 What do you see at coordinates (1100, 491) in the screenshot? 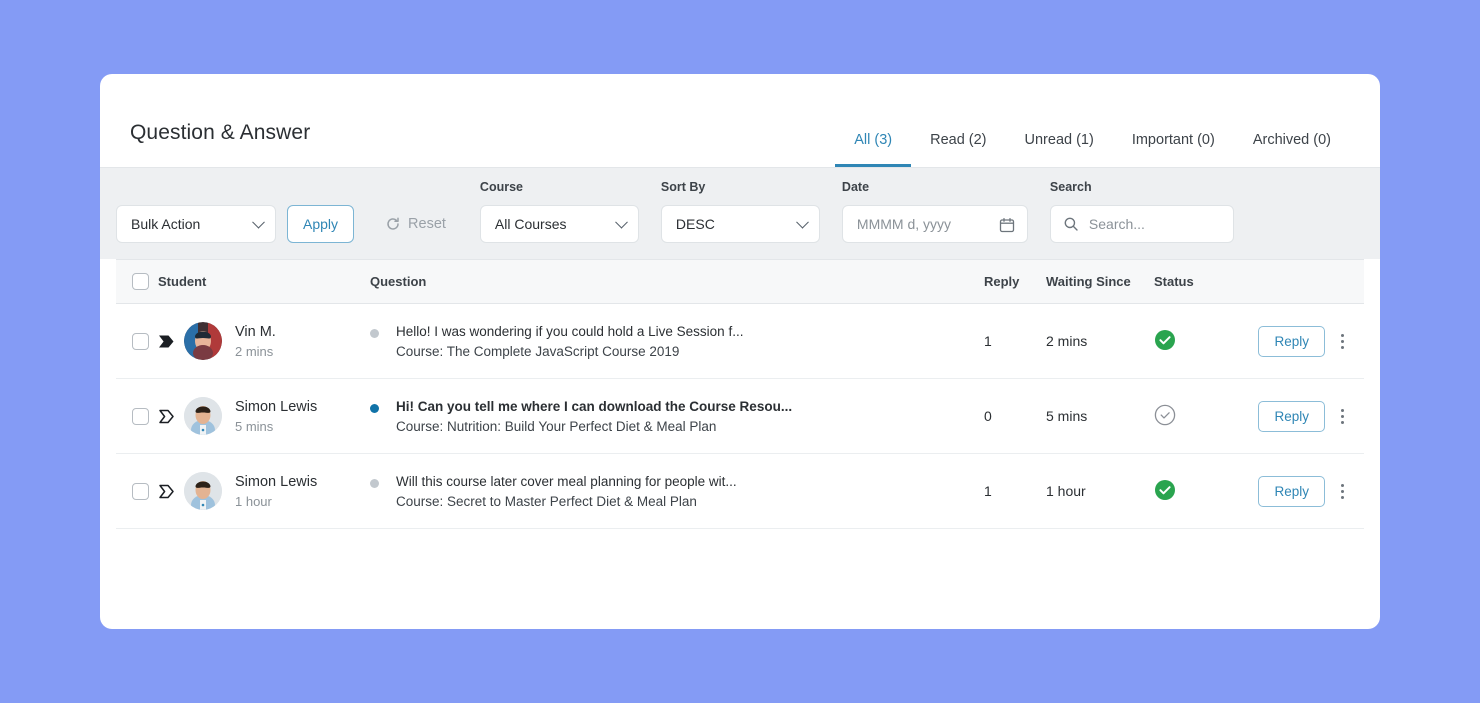
I see `row-waiting-since: 1 hour` at bounding box center [1100, 491].